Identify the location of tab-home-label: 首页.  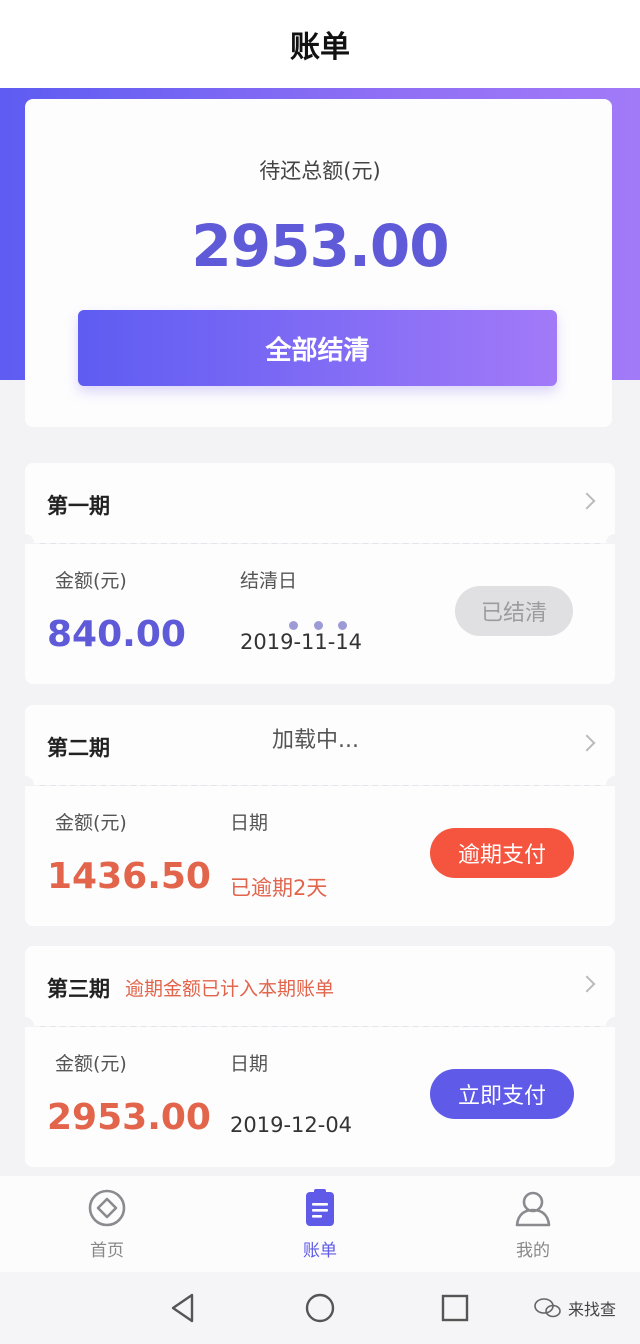
(107, 1251).